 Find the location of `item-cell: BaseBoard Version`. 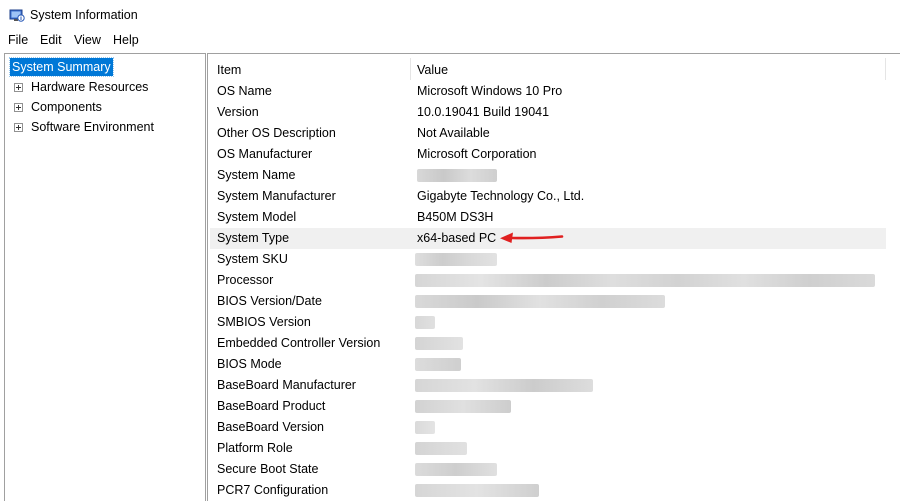

item-cell: BaseBoard Version is located at coordinates (271, 427).